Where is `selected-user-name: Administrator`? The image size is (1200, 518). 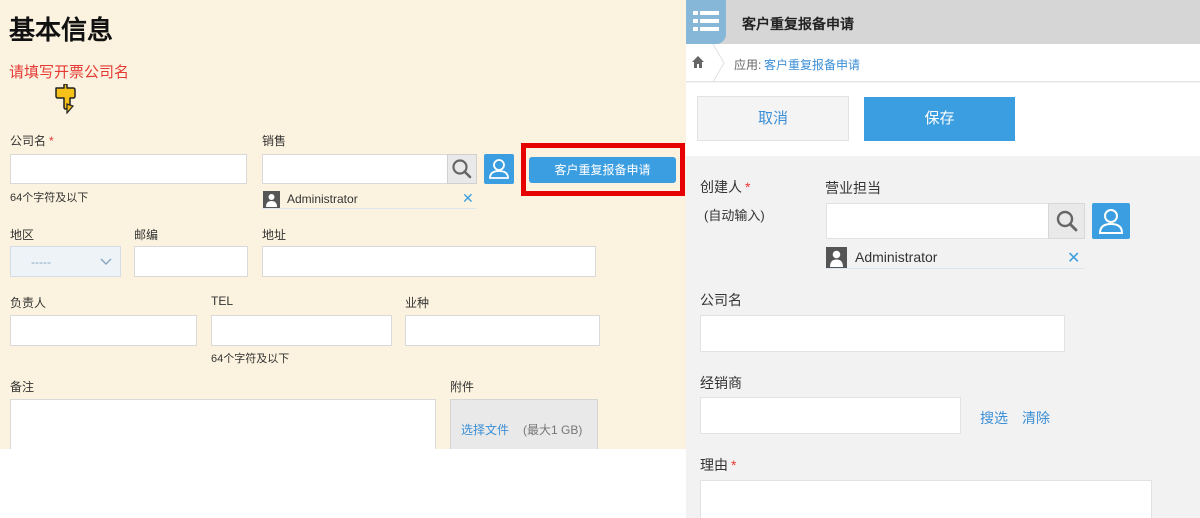
selected-user-name: Administrator is located at coordinates (322, 199).